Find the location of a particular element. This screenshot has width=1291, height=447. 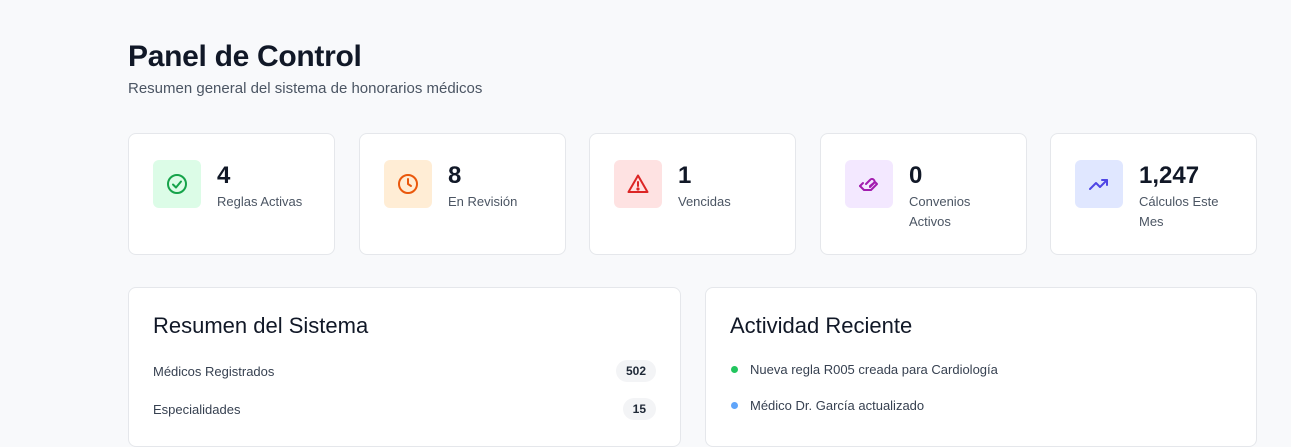

panel-title: Resumen del Sistema is located at coordinates (261, 325).